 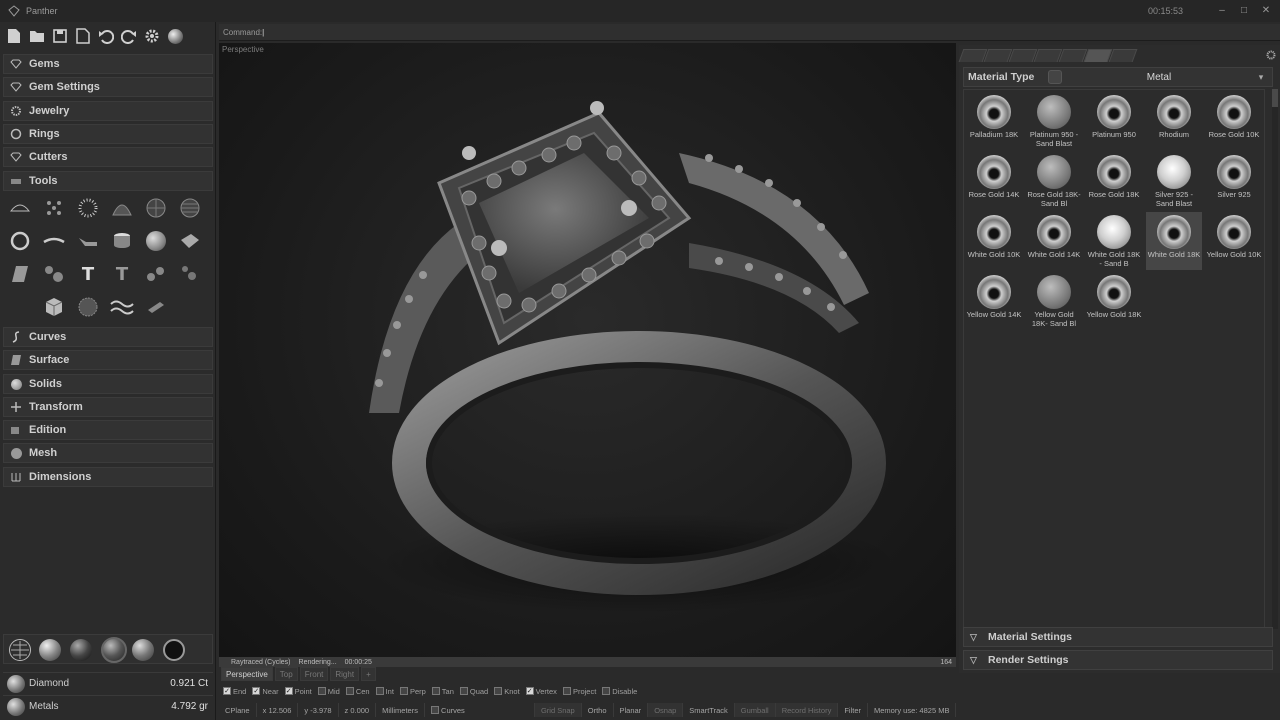 I want to click on tool-box-icon, so click(x=190, y=241).